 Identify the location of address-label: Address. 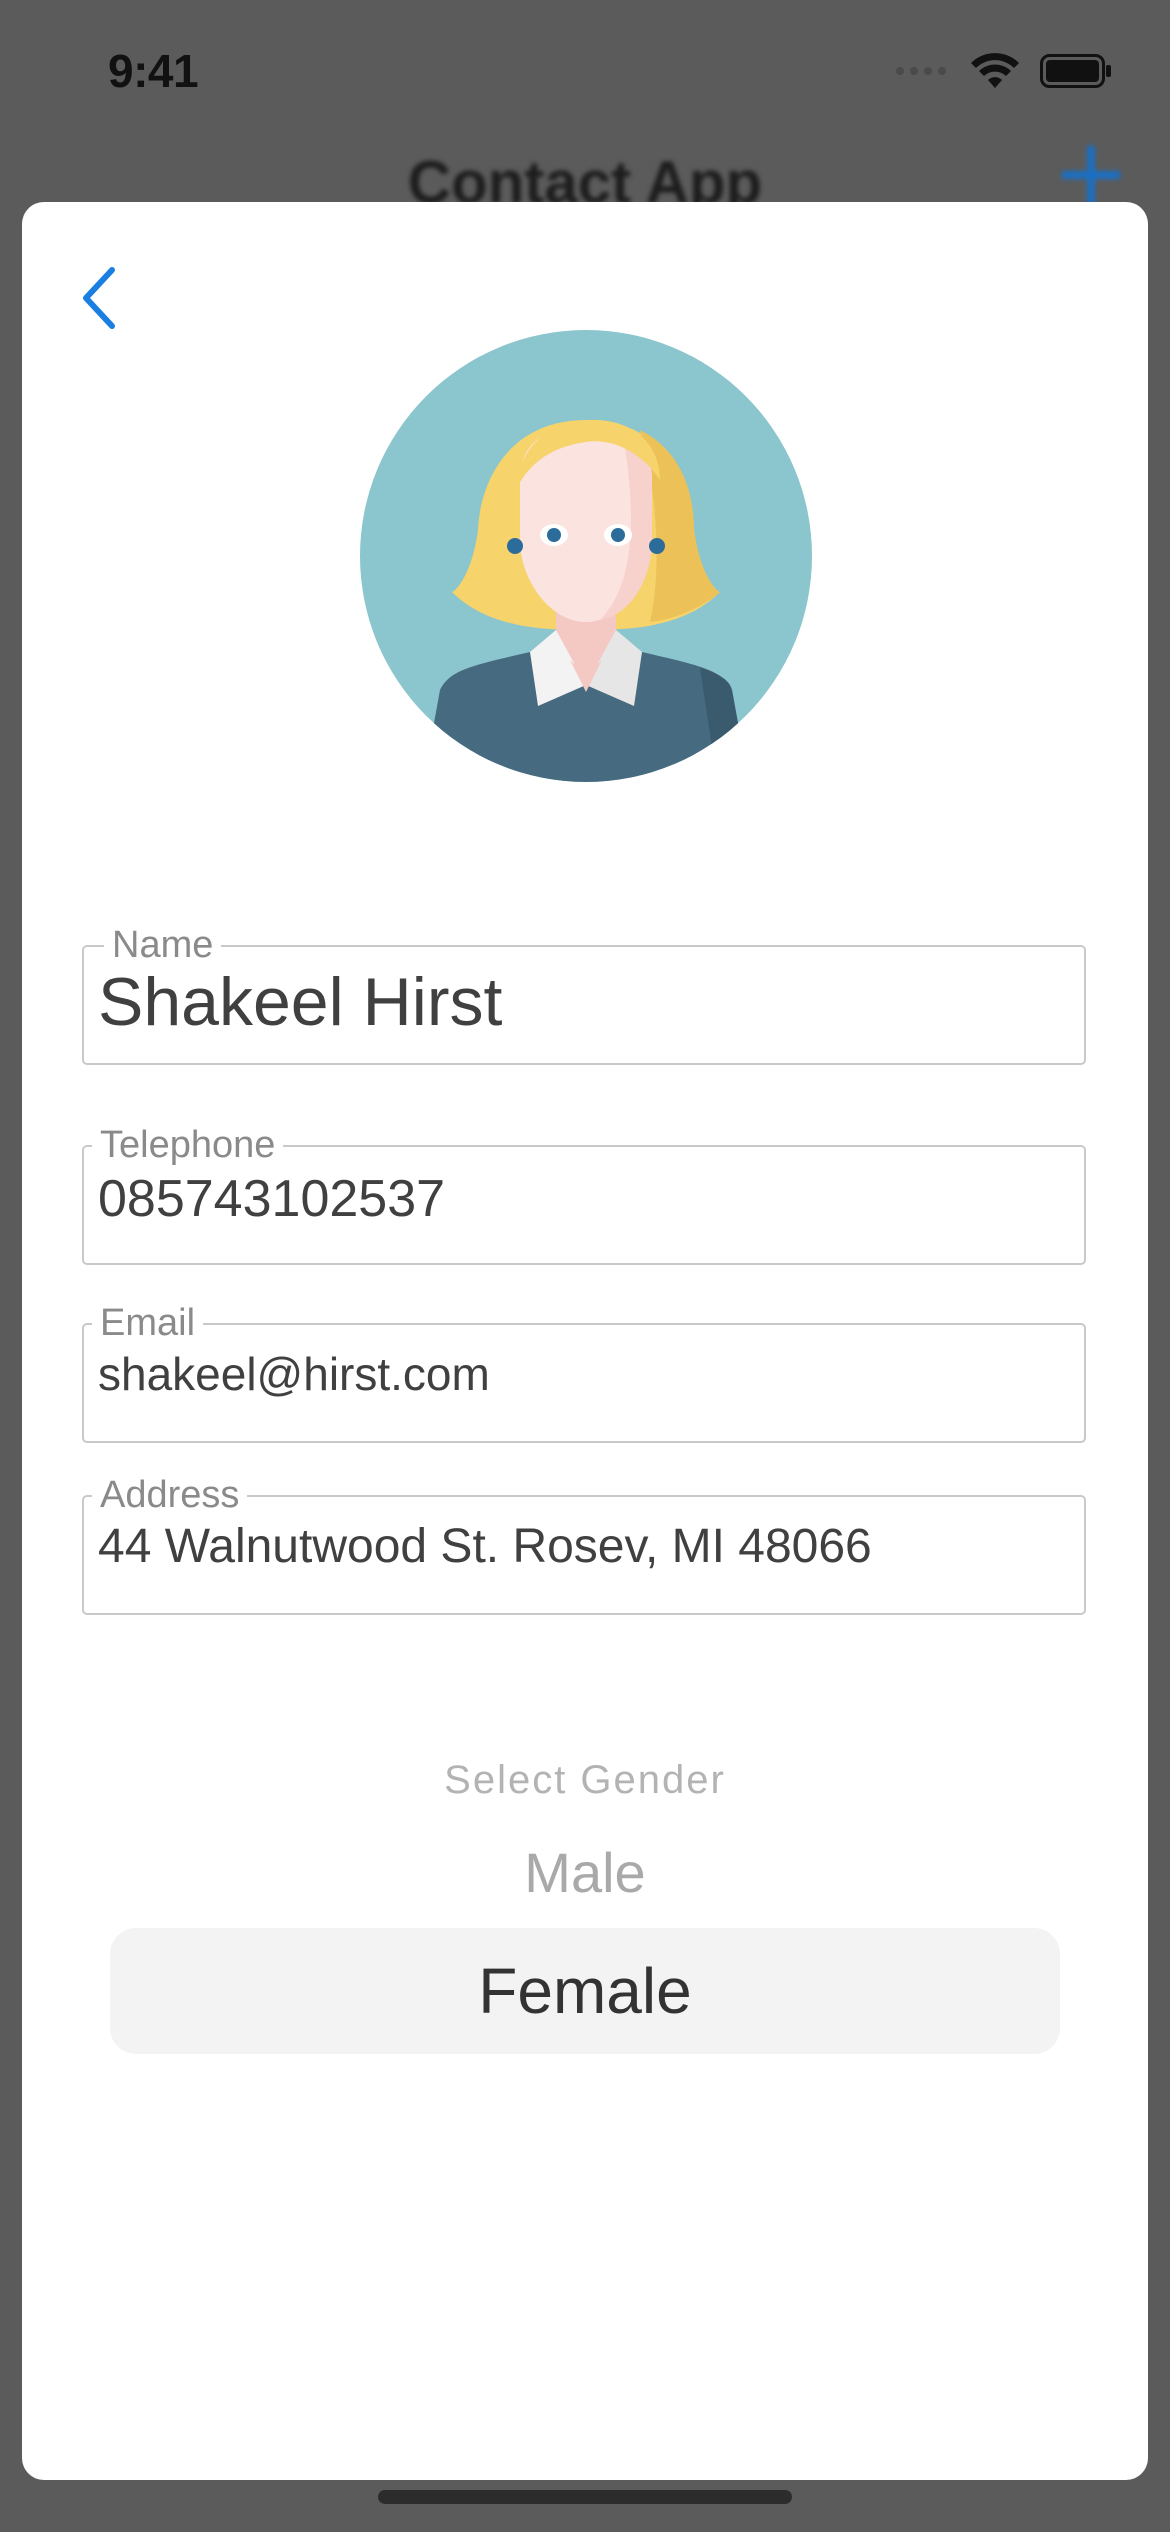
(170, 1495).